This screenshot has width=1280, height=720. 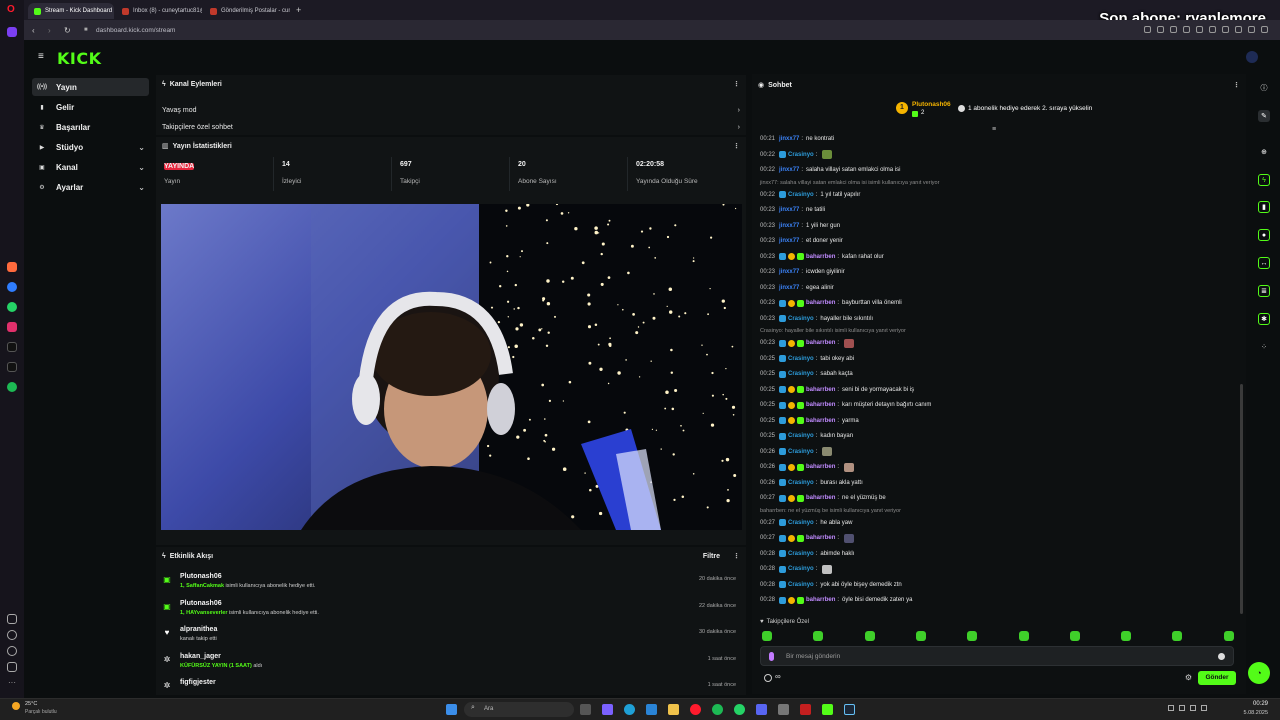 What do you see at coordinates (16, 706) in the screenshot?
I see `weather-icon` at bounding box center [16, 706].